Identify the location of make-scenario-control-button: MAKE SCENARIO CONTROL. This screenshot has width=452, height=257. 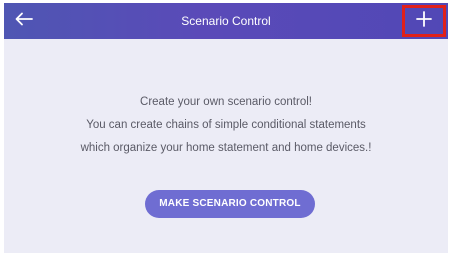
(230, 204).